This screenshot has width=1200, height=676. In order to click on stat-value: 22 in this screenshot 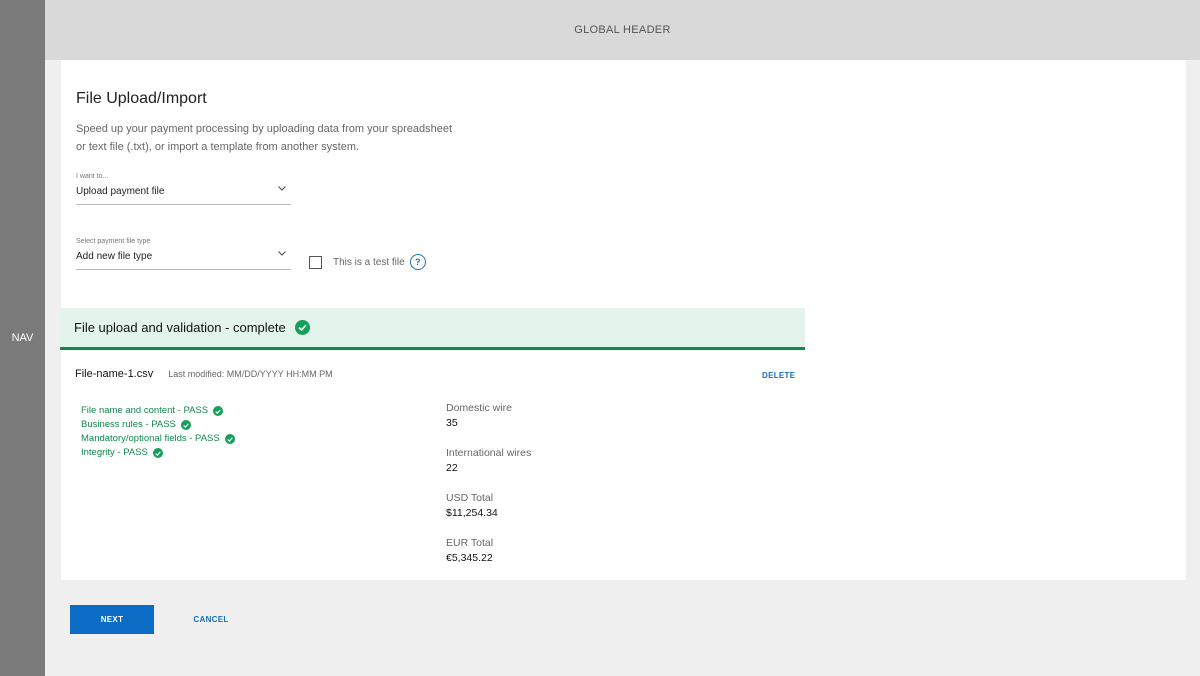, I will do `click(452, 468)`.